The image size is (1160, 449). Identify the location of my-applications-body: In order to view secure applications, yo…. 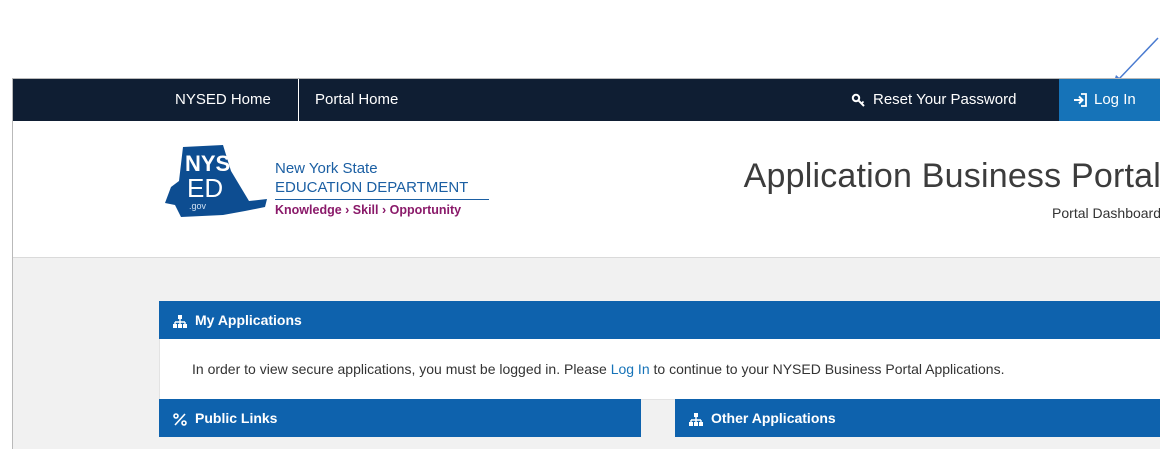
(659, 369).